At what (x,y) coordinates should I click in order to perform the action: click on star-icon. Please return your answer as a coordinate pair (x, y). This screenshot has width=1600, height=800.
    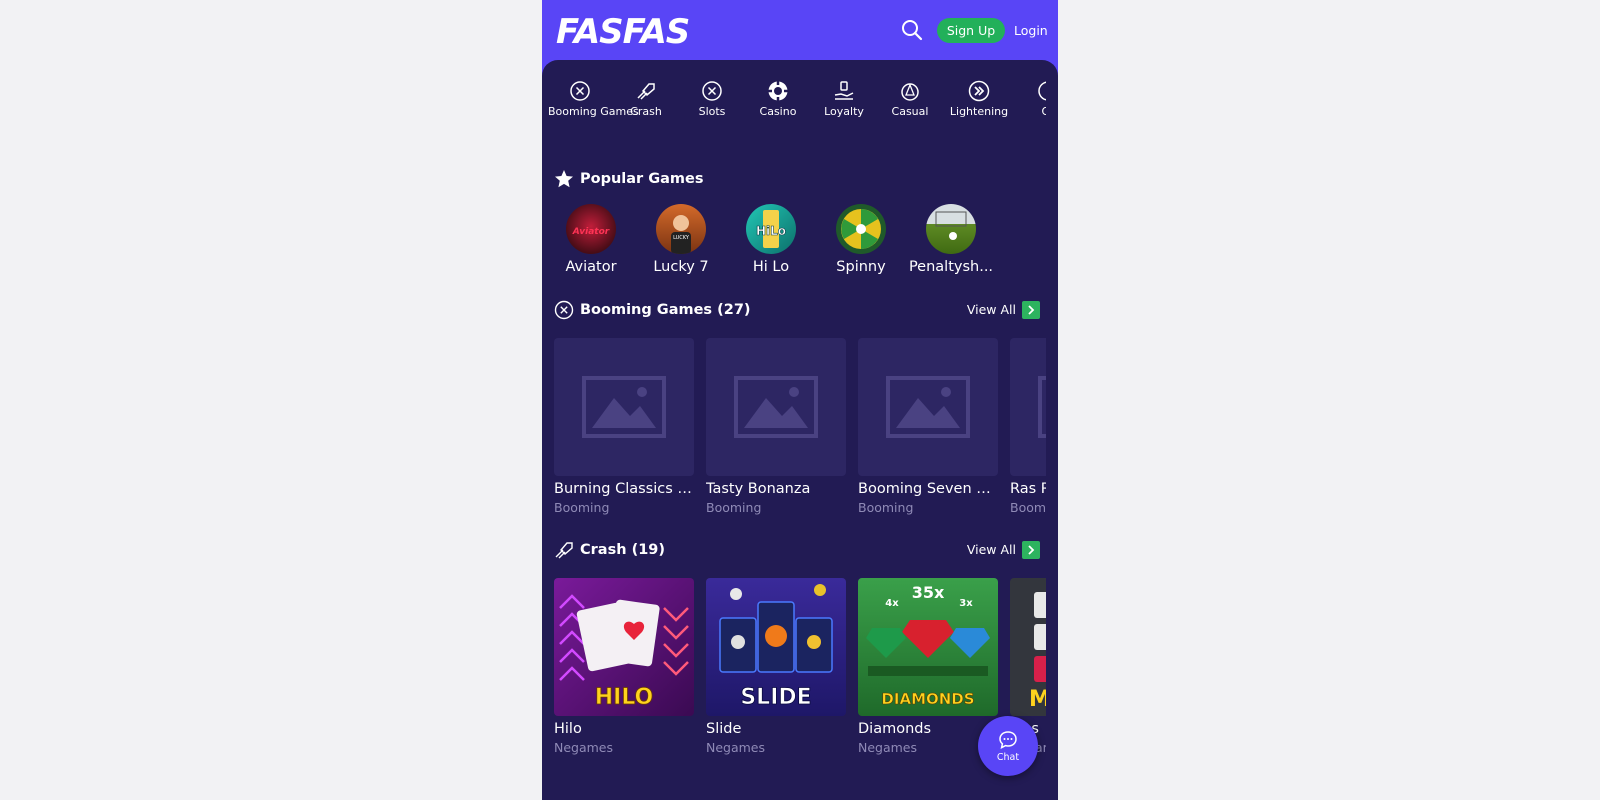
    Looking at the image, I should click on (564, 179).